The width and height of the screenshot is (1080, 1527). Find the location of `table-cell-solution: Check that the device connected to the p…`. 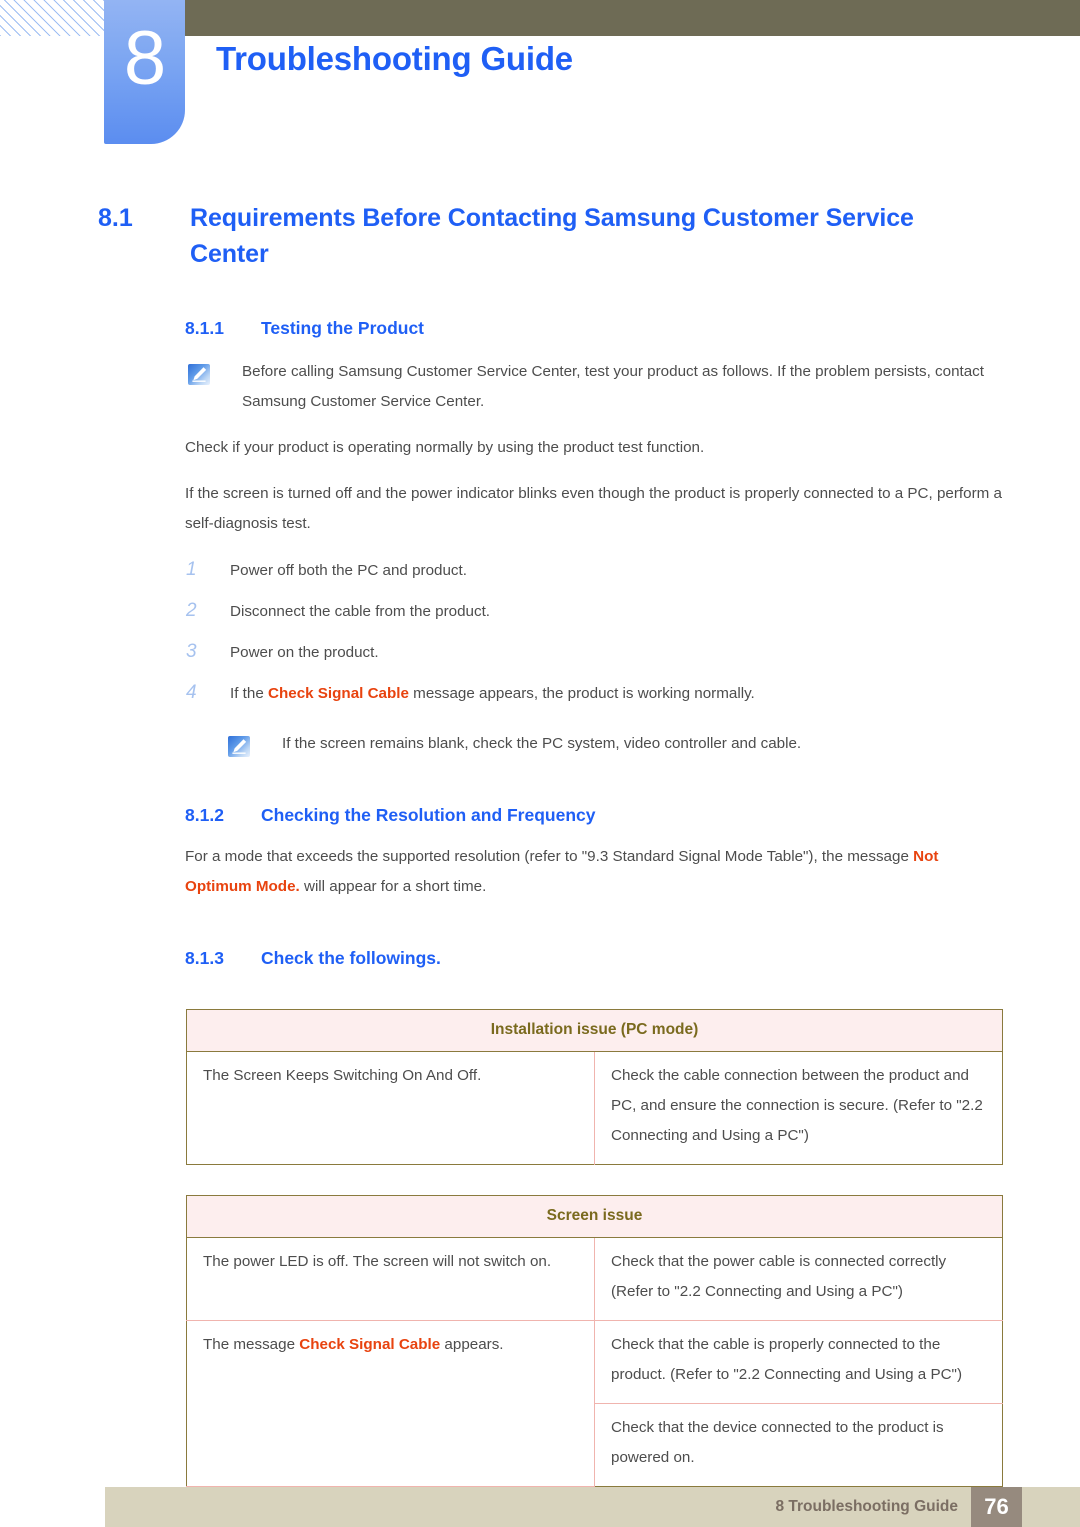

table-cell-solution: Check that the device connected to the p… is located at coordinates (777, 1442).